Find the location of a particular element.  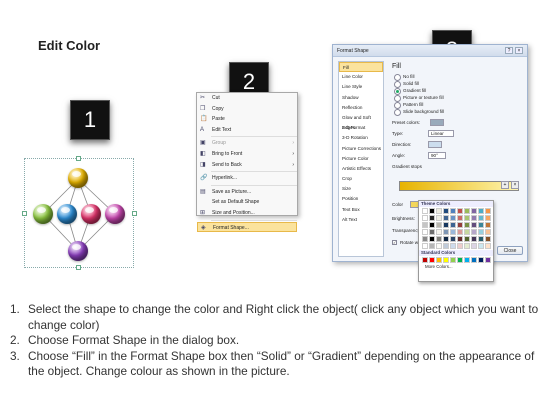

direction-dropdown is located at coordinates (435, 144).